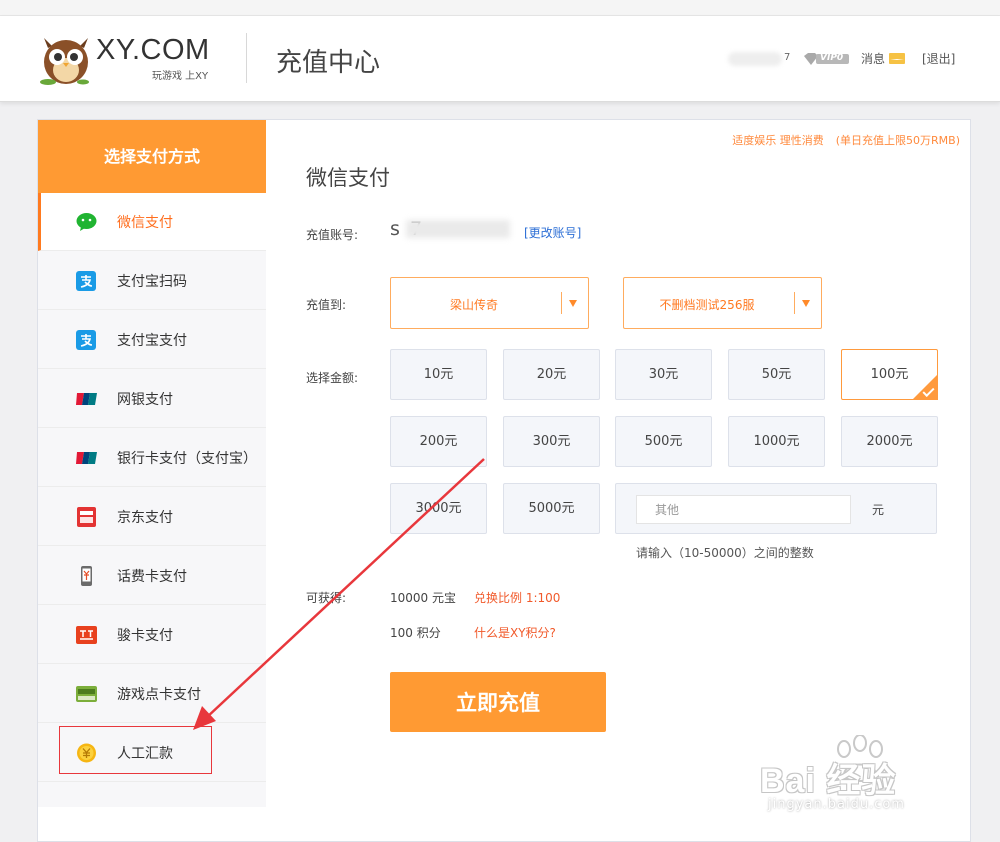  What do you see at coordinates (878, 510) in the screenshot?
I see `other-amount-unit: 元` at bounding box center [878, 510].